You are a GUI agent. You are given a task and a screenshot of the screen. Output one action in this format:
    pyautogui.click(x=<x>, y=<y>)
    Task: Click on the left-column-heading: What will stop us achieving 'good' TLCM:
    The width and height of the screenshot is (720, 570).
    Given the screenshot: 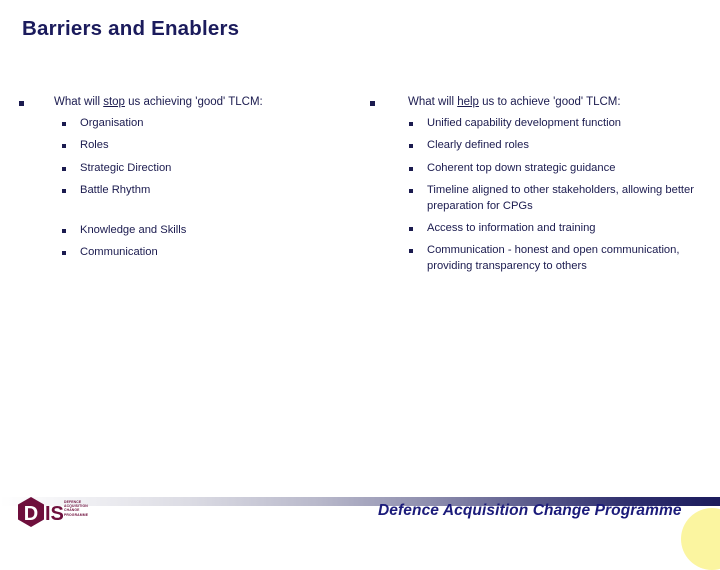 What is the action you would take?
    pyautogui.click(x=158, y=102)
    